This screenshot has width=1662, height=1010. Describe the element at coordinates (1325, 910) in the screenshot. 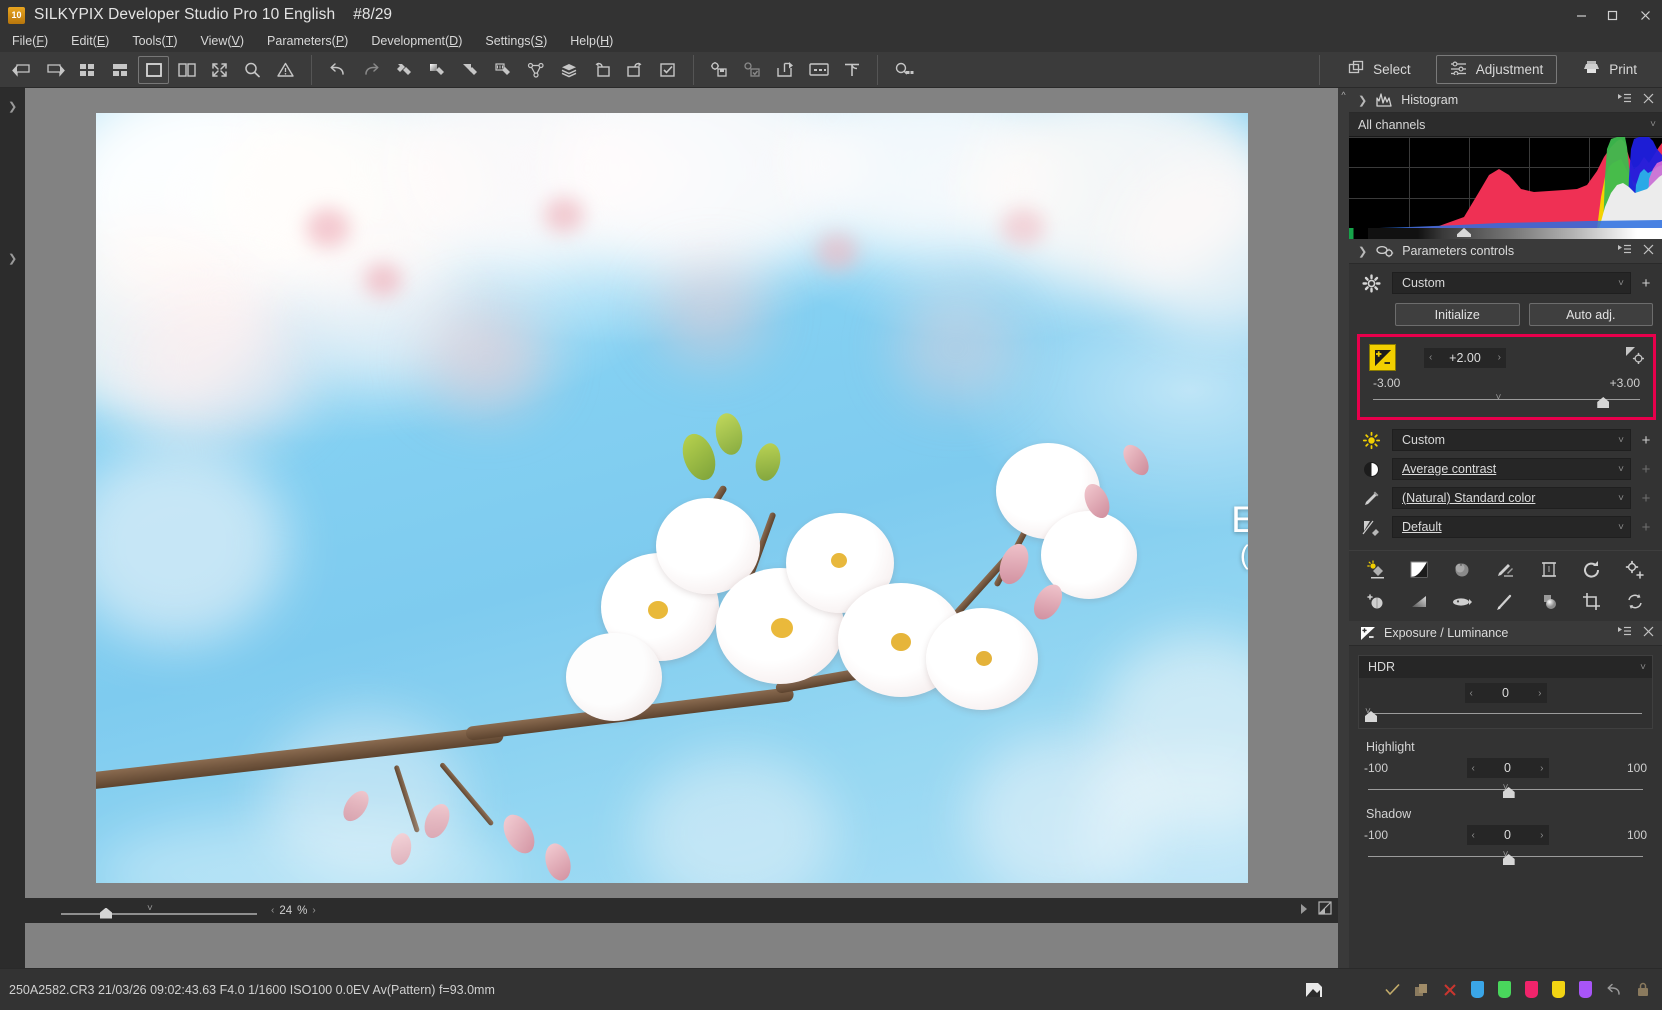

I see `fit-to-window-icon` at that location.